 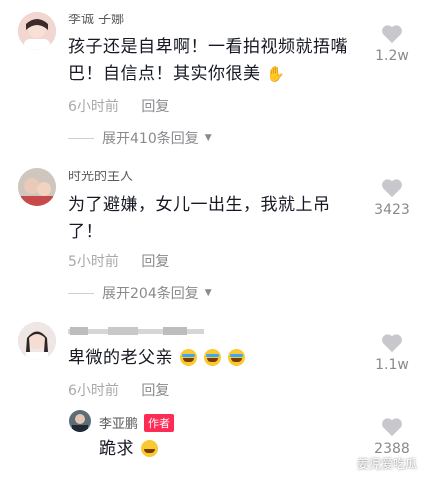 I want to click on comment-text: 孩子还是自卑啊！一看拍视频就捂嘴巴！自信点！其实你很美 ✋, so click(x=213, y=61).